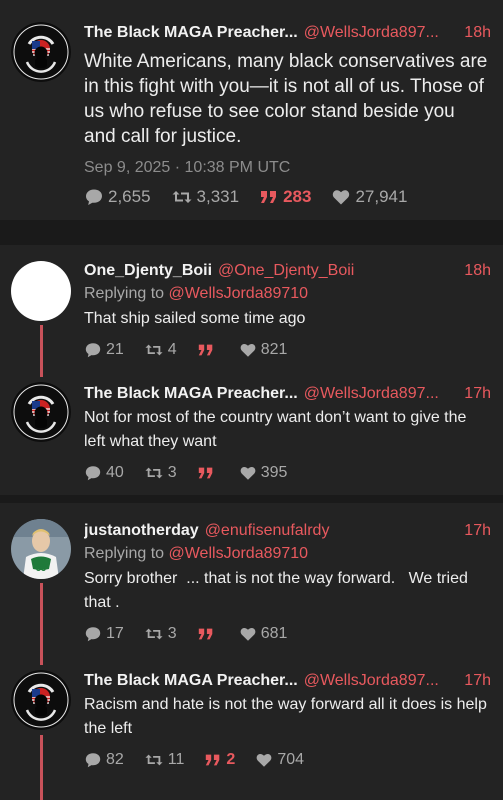 The image size is (503, 800). I want to click on like-stat: 27,941, so click(369, 197).